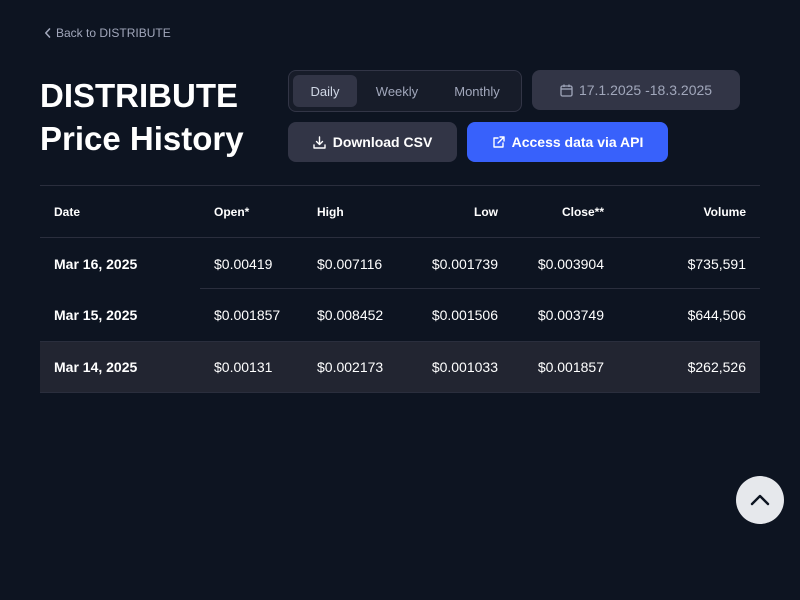 The image size is (800, 600). What do you see at coordinates (400, 212) in the screenshot?
I see `table-header-row: Date Open* High Low Close** Volume` at bounding box center [400, 212].